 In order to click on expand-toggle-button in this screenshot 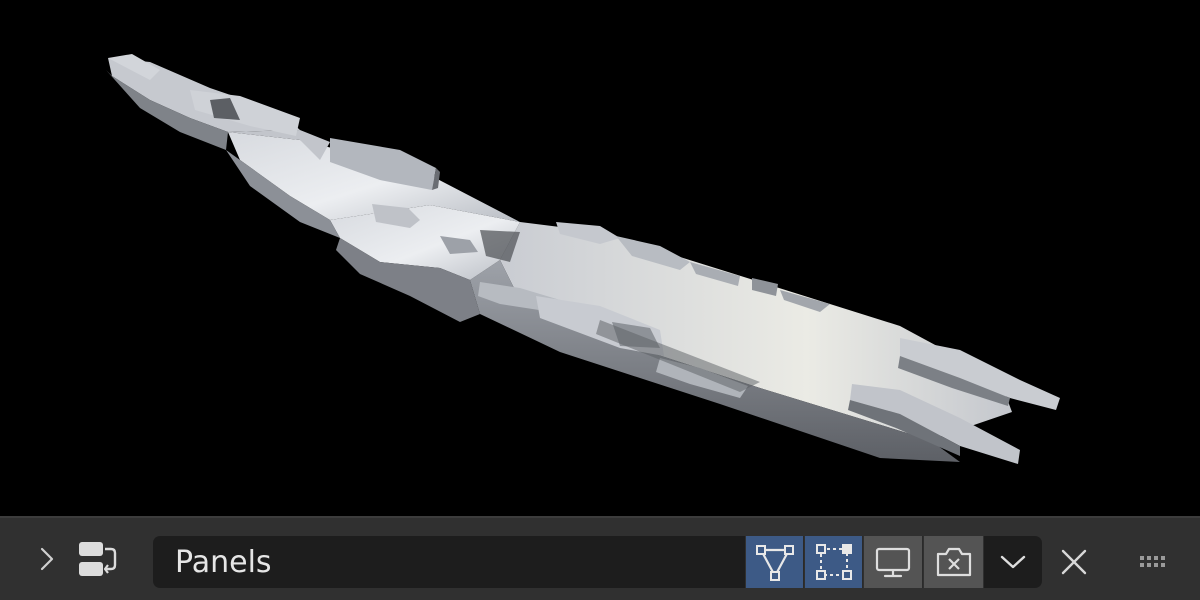, I will do `click(47, 559)`.